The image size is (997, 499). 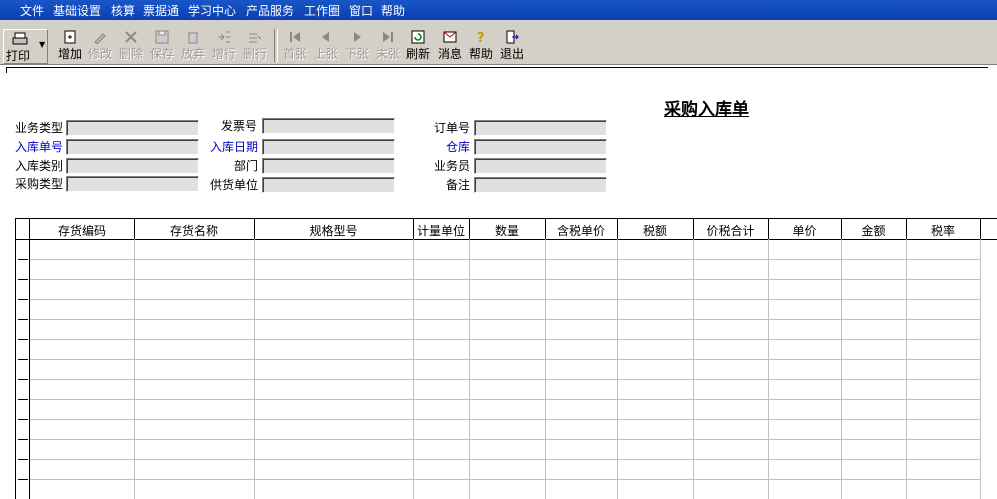 I want to click on save-icon, so click(x=162, y=37).